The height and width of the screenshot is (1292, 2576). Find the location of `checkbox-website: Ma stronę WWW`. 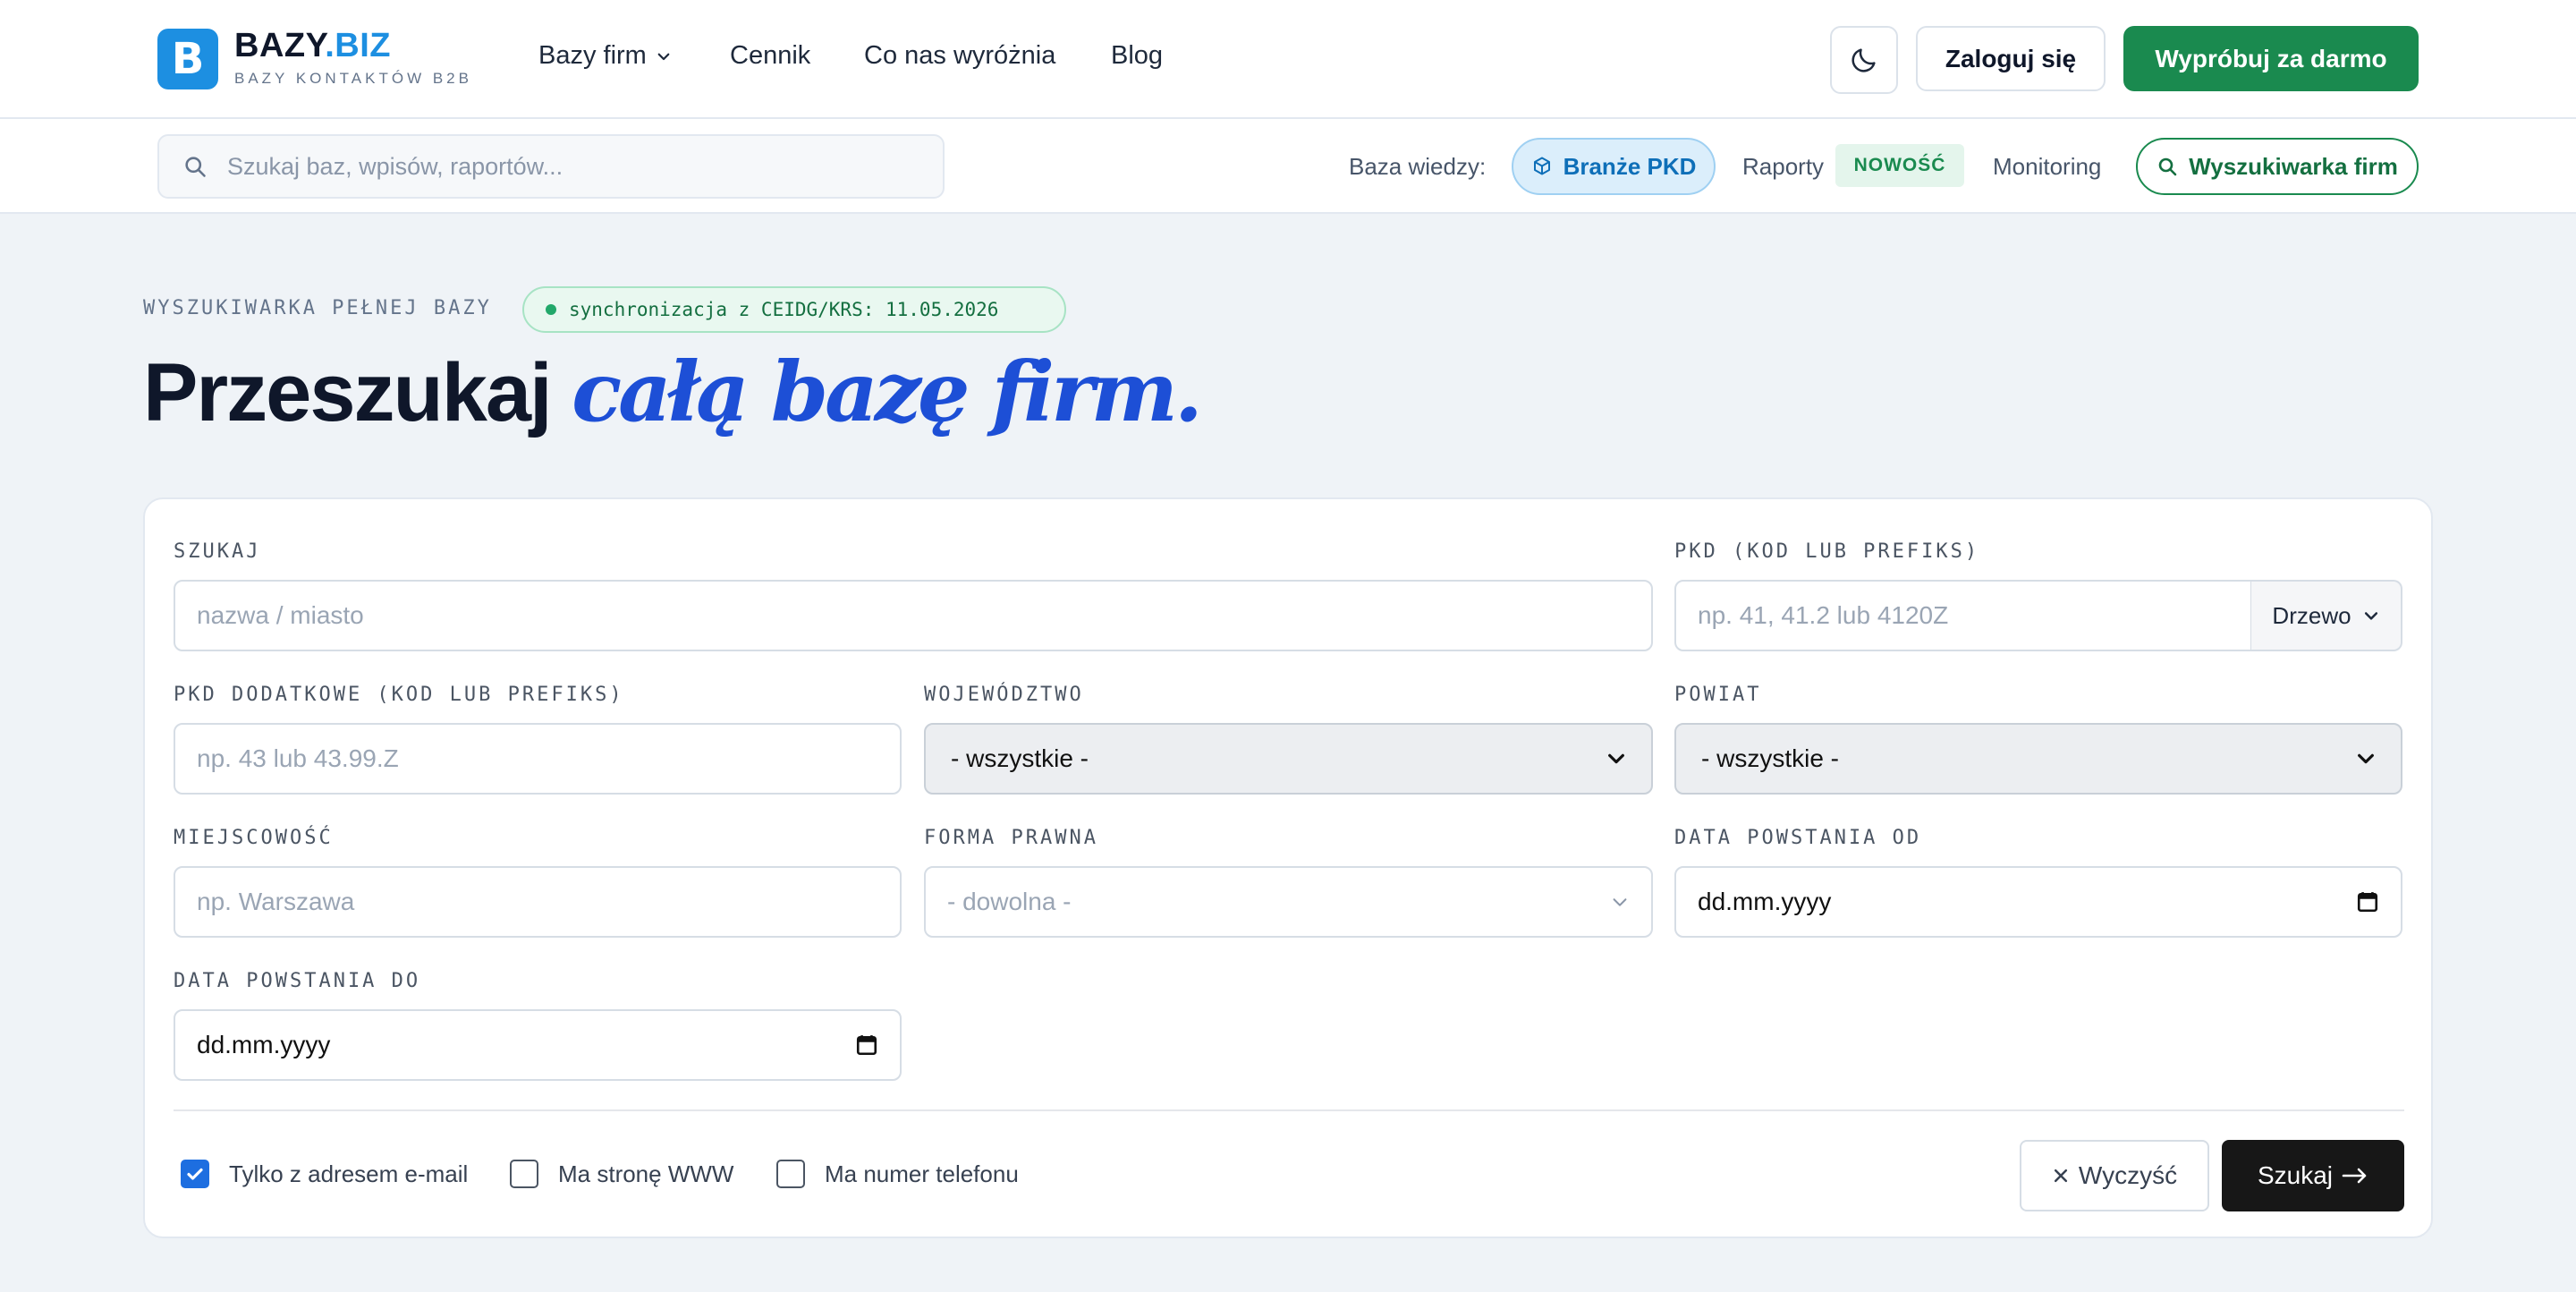

checkbox-website: Ma stronę WWW is located at coordinates (621, 1174).